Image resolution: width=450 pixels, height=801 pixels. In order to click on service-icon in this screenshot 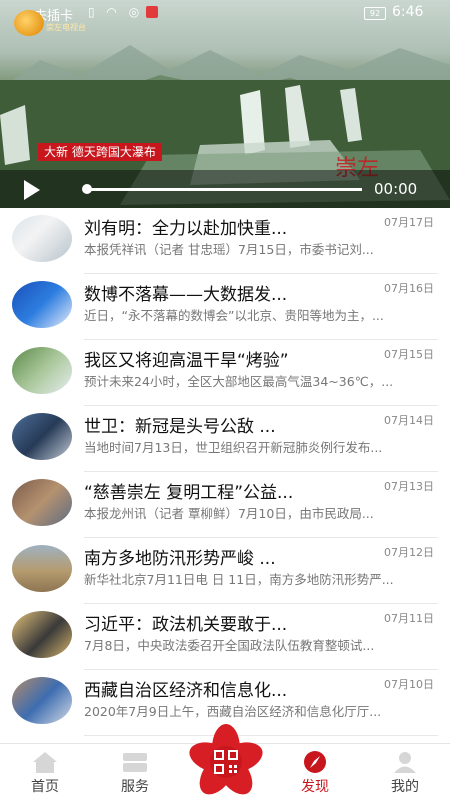, I will do `click(135, 762)`.